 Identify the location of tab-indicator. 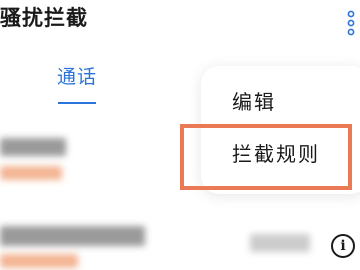
(77, 103).